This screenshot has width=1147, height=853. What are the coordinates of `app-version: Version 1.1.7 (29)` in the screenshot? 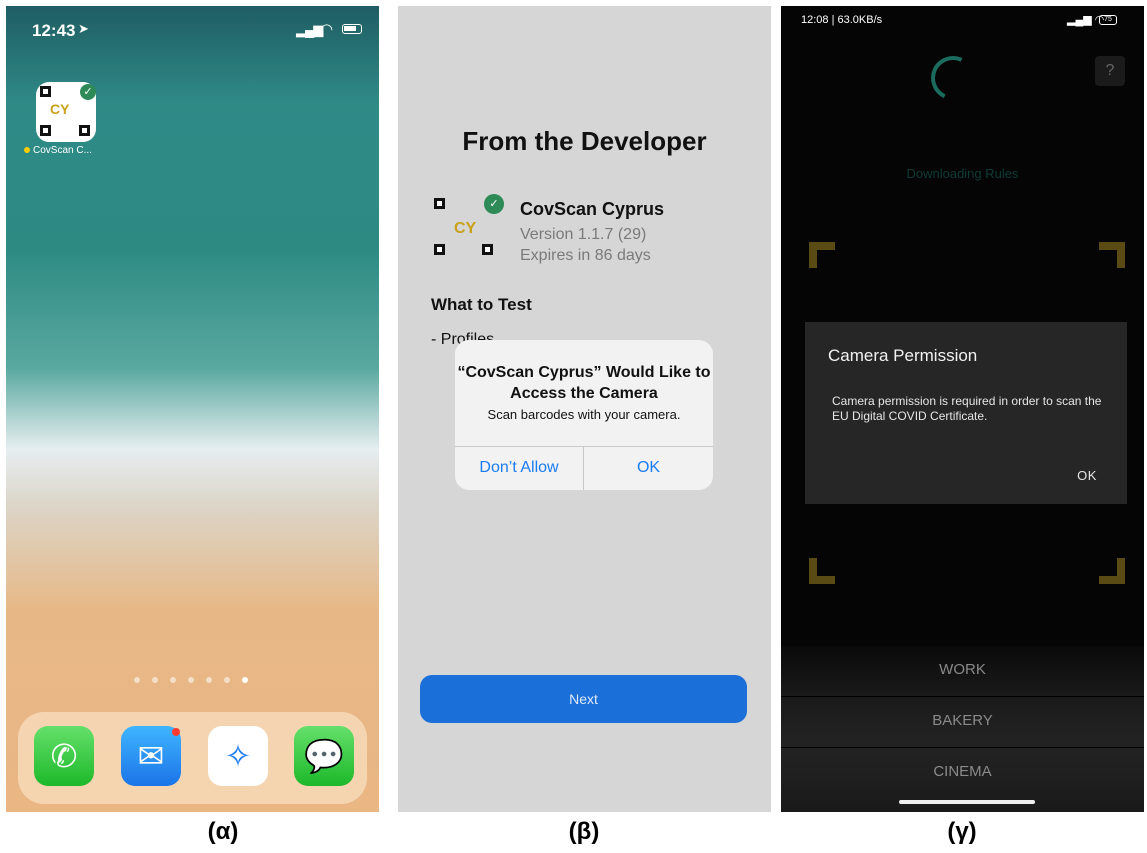 It's located at (583, 234).